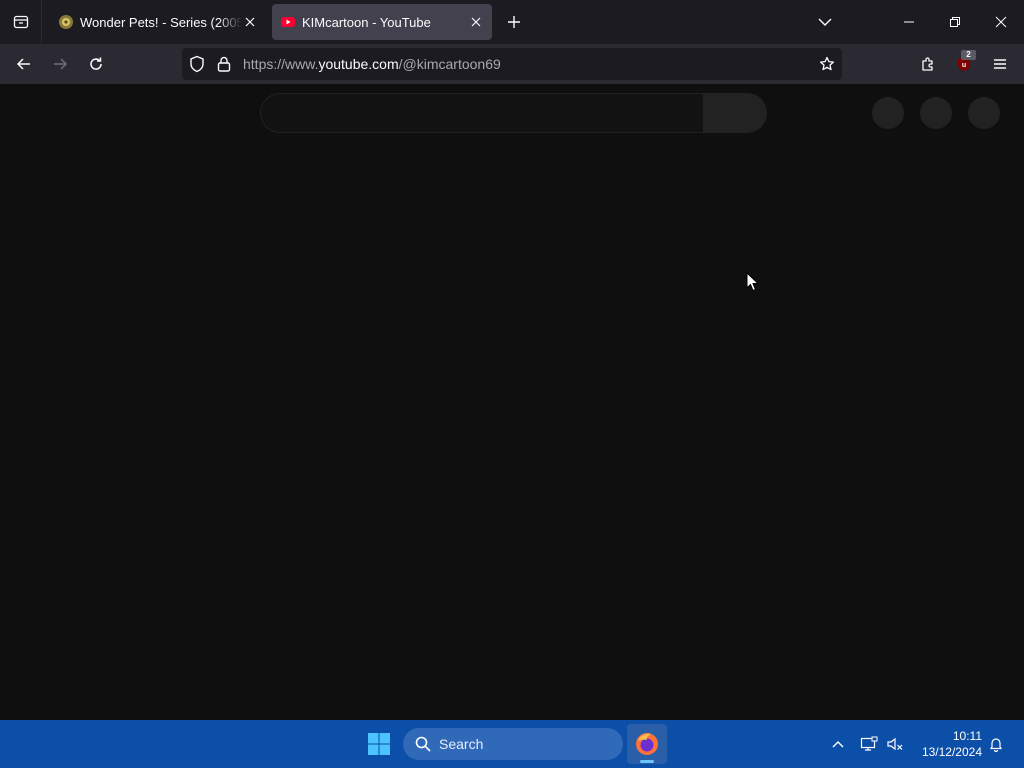 The width and height of the screenshot is (1024, 768). I want to click on youtube-search-input-placeholder, so click(482, 113).